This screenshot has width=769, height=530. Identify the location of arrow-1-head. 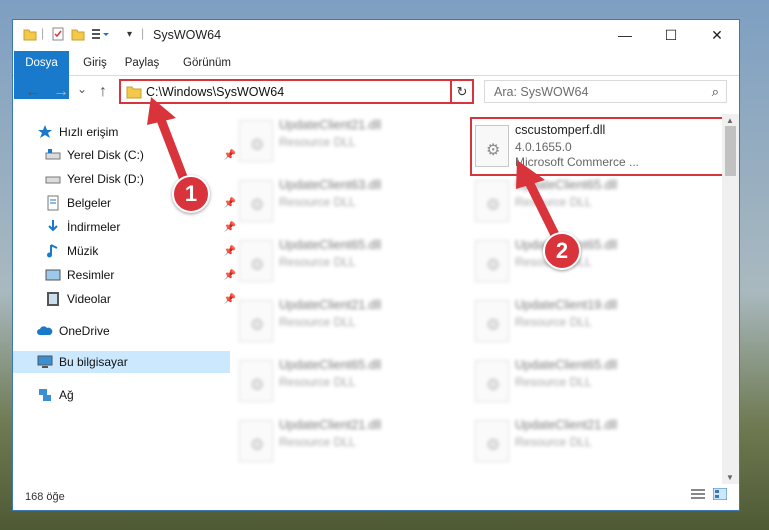
(161, 111).